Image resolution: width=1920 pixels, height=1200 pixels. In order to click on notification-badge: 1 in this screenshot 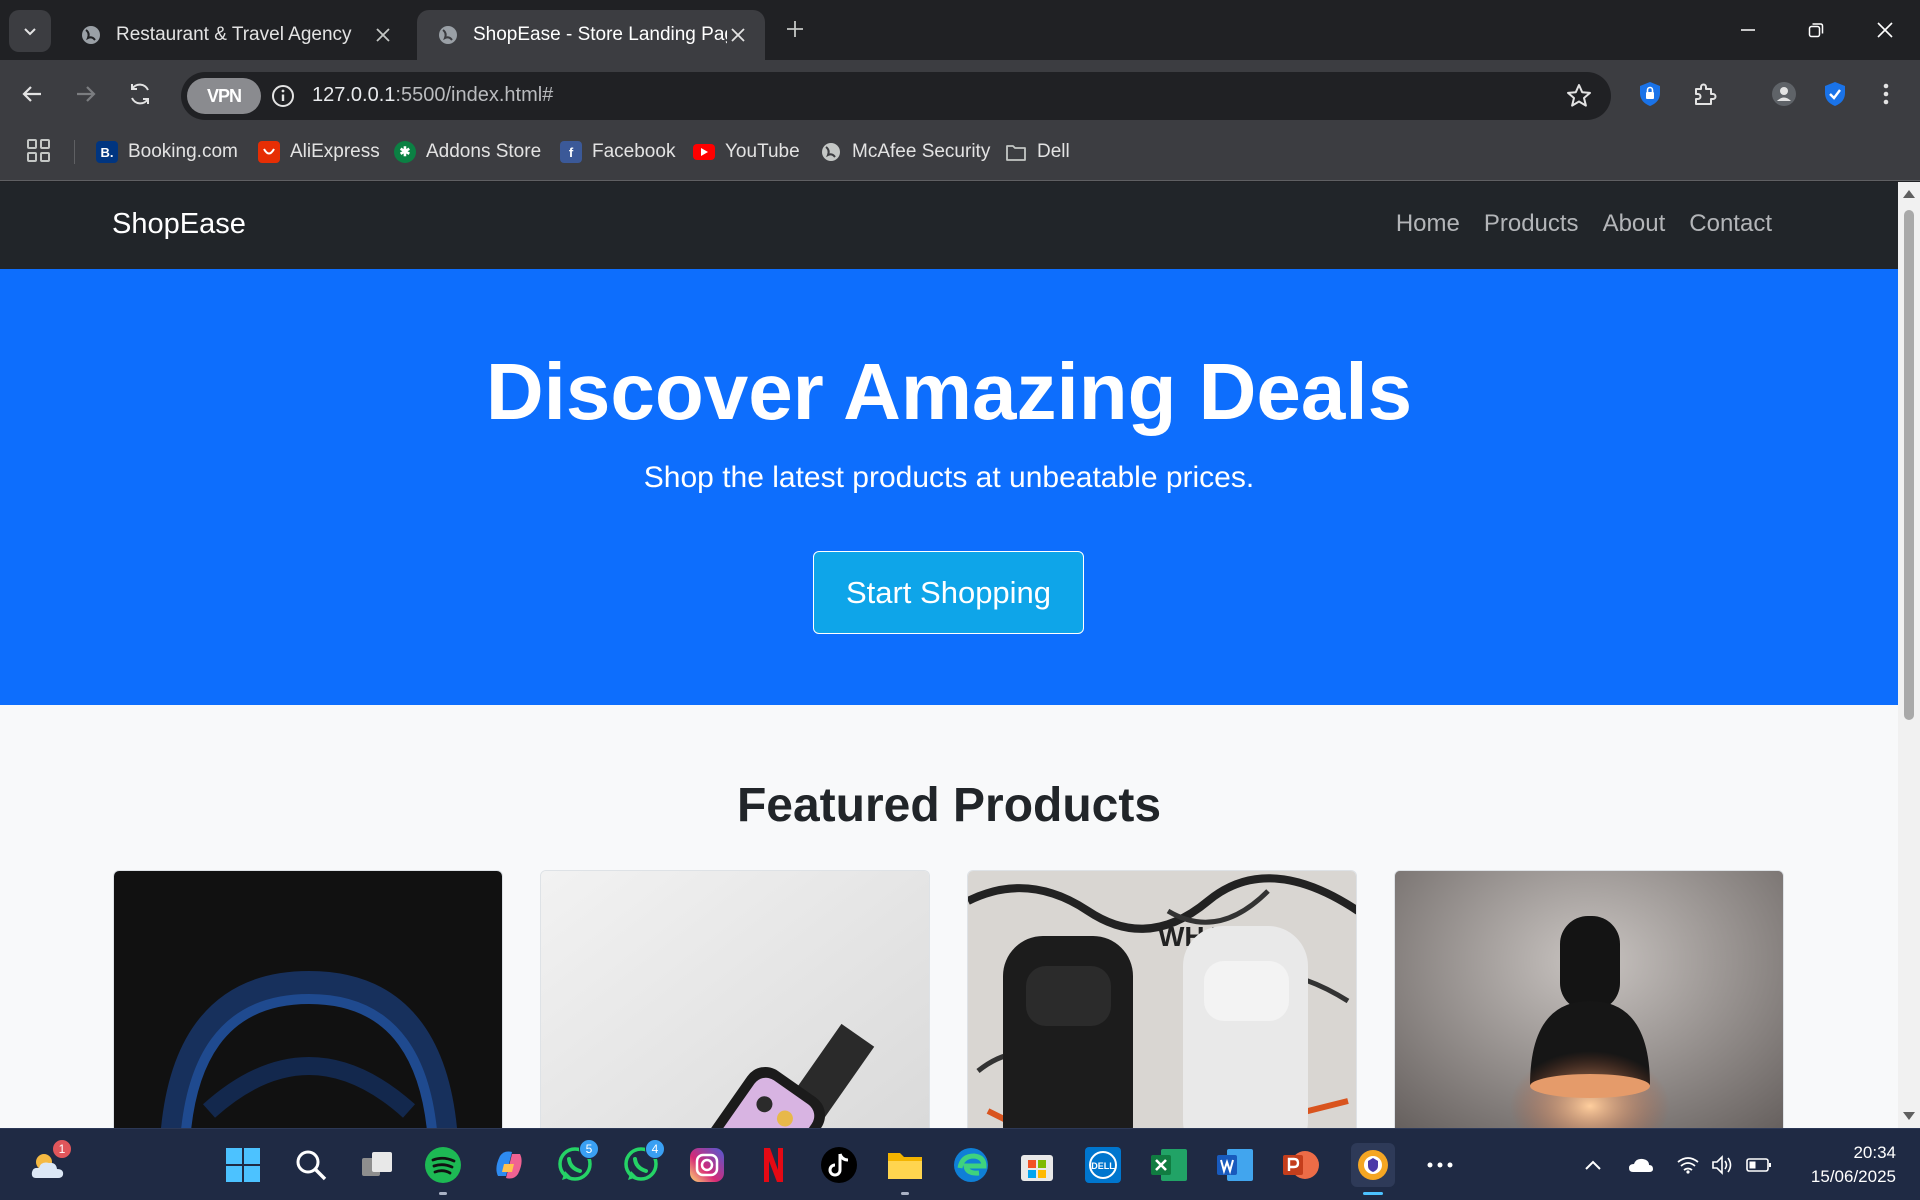, I will do `click(62, 1149)`.